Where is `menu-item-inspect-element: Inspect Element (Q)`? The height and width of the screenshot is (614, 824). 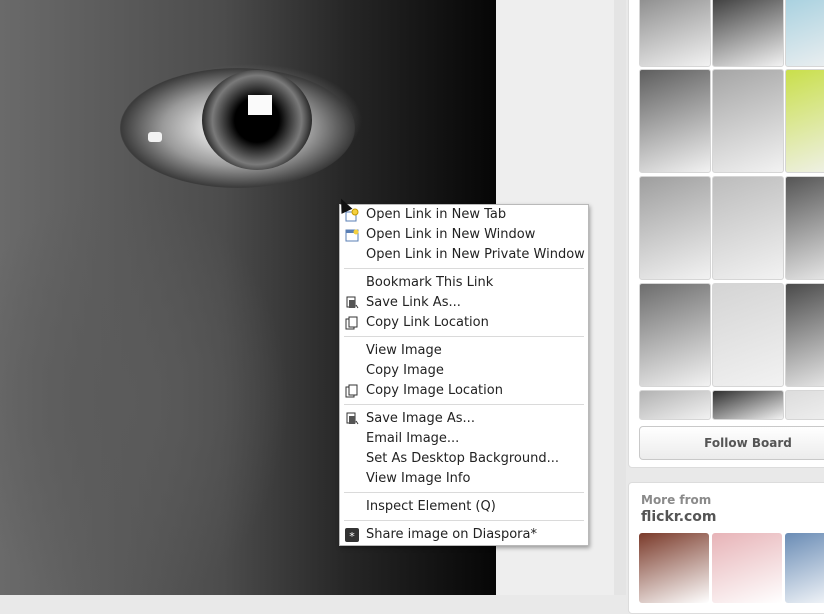
menu-item-inspect-element: Inspect Element (Q) is located at coordinates (431, 507).